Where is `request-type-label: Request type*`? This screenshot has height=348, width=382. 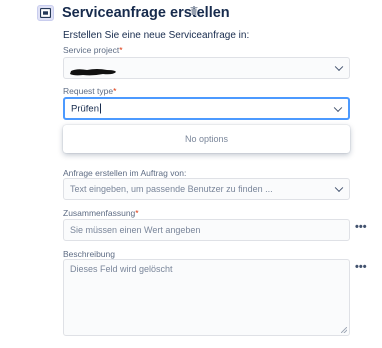 request-type-label: Request type* is located at coordinates (90, 91).